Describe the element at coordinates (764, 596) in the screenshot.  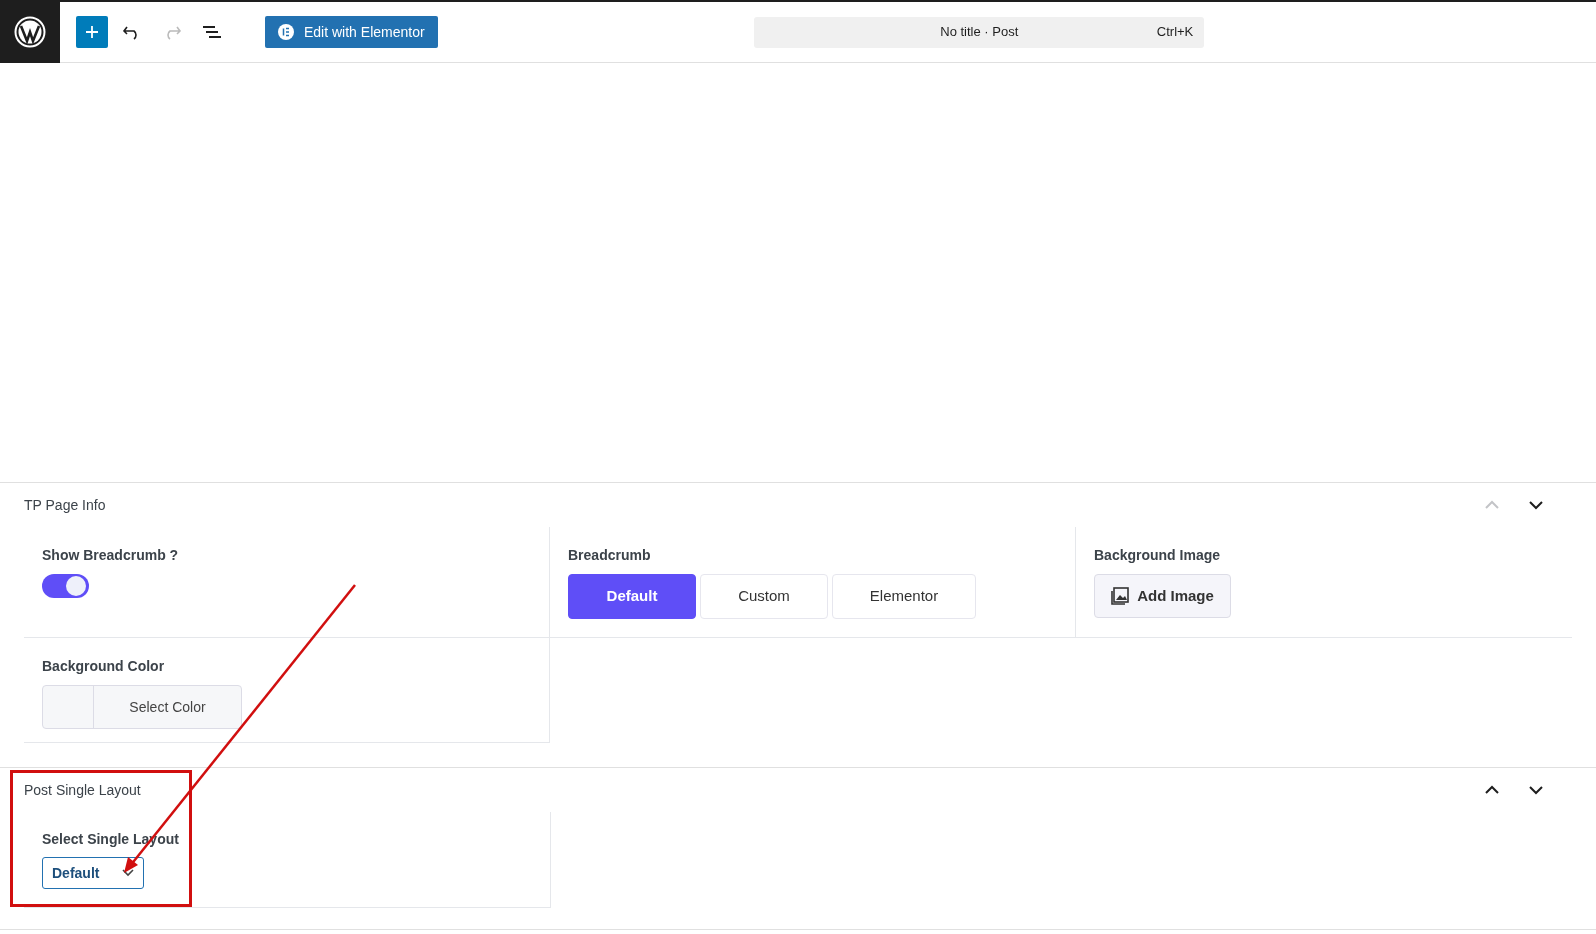
I see `breadcrumb-option: Custom` at that location.